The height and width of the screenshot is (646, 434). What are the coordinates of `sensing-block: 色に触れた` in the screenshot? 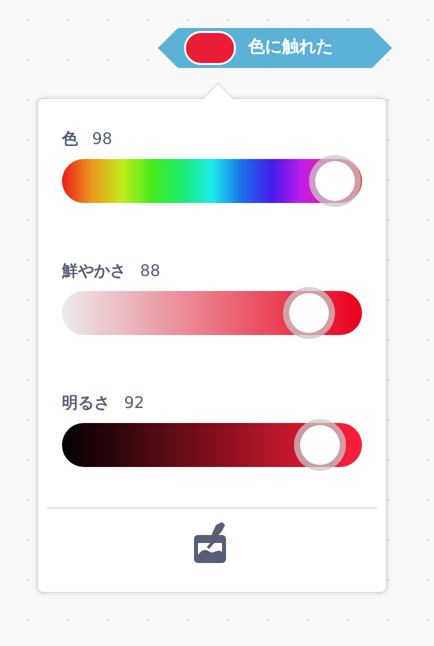 It's located at (275, 48).